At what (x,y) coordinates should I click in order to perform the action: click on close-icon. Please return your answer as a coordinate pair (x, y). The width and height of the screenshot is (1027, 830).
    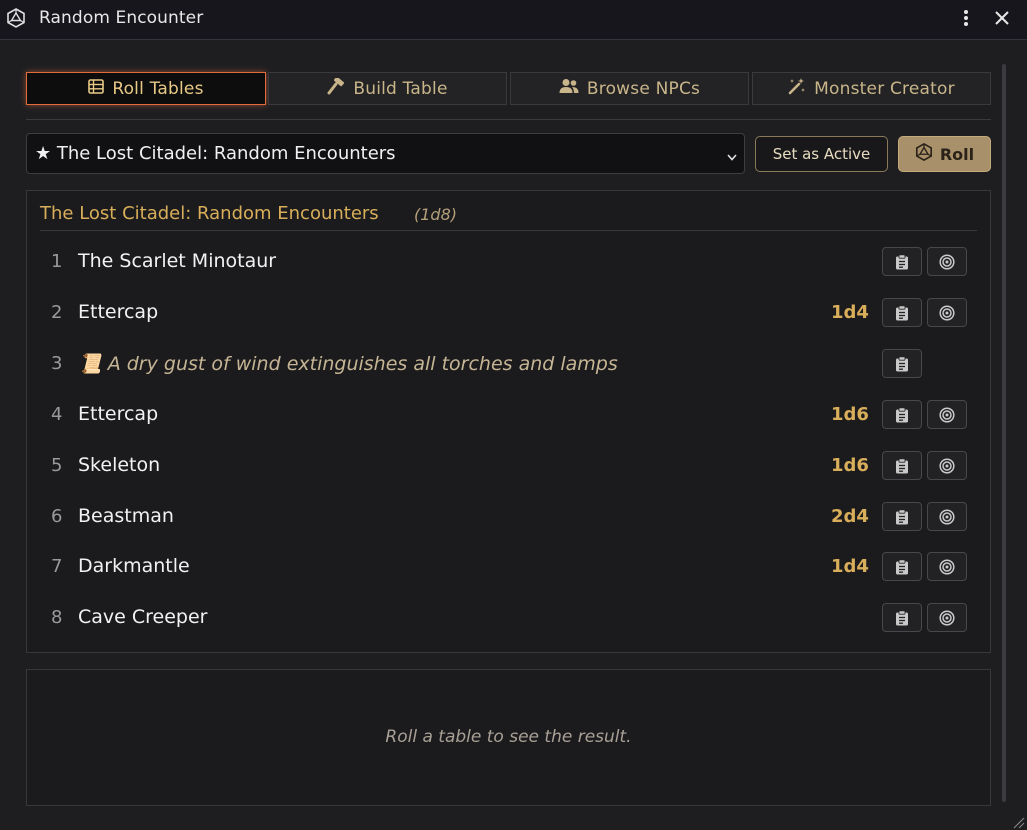
    Looking at the image, I should click on (1002, 18).